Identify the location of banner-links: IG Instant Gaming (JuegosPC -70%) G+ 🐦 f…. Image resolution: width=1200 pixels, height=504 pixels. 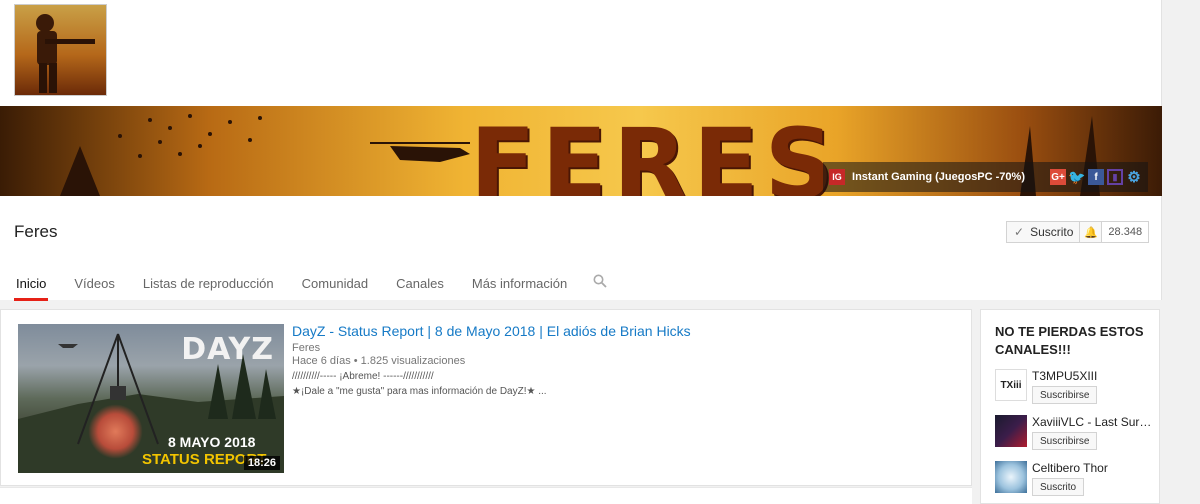
(985, 177).